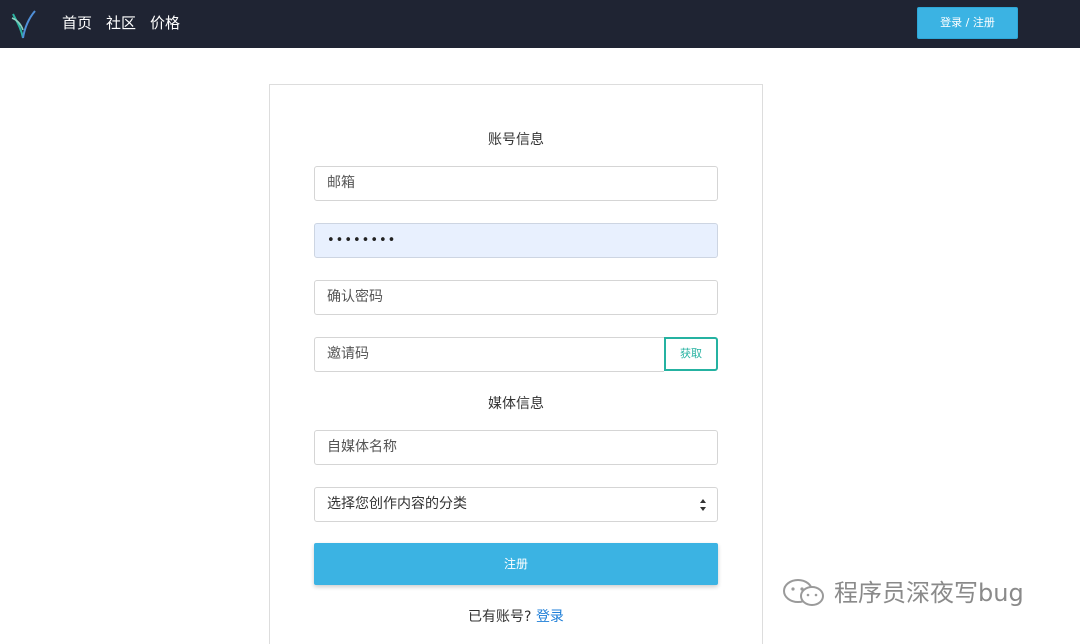 The image size is (1080, 644). Describe the element at coordinates (500, 617) in the screenshot. I see `has-account-text: 已有账号?` at that location.